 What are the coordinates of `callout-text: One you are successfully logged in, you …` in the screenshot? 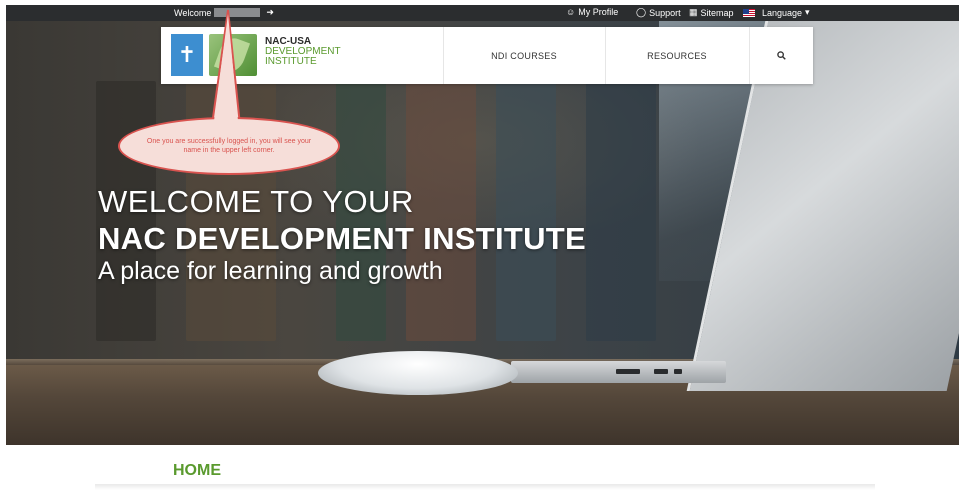 It's located at (229, 146).